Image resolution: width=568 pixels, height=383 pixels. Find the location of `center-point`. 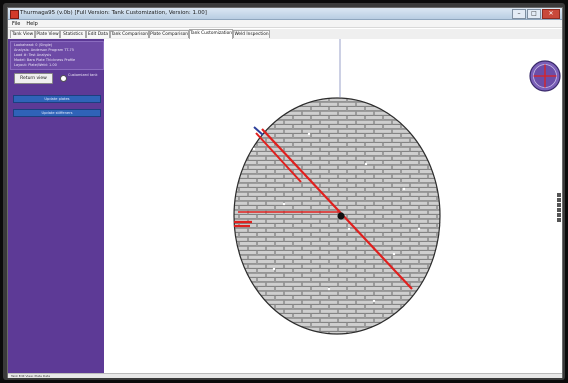

center-point is located at coordinates (341, 216).